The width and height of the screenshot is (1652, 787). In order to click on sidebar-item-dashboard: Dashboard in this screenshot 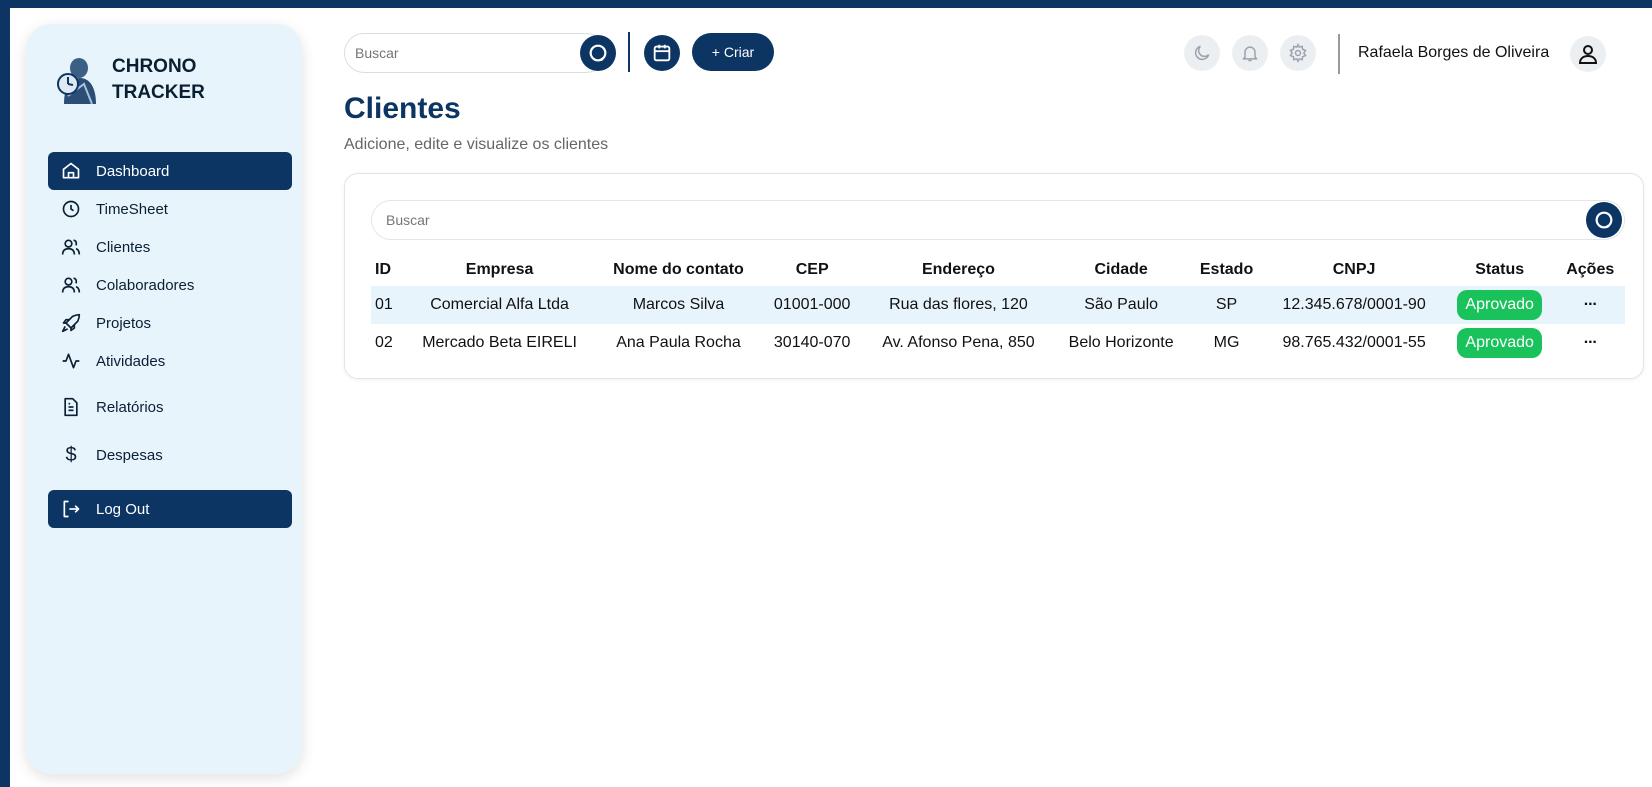, I will do `click(170, 171)`.